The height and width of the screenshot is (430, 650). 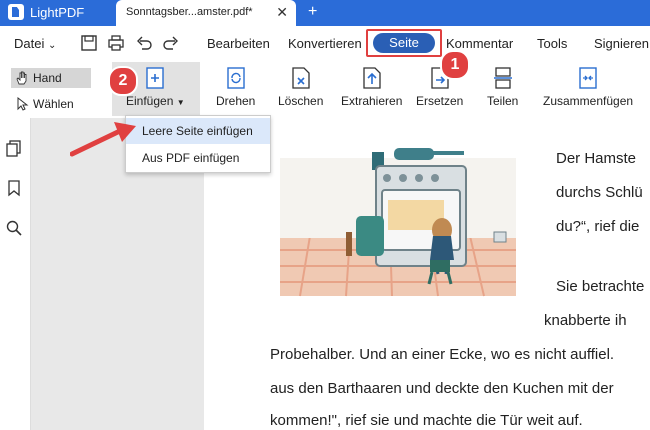 What do you see at coordinates (404, 43) in the screenshot?
I see `menu-seite: Seite` at bounding box center [404, 43].